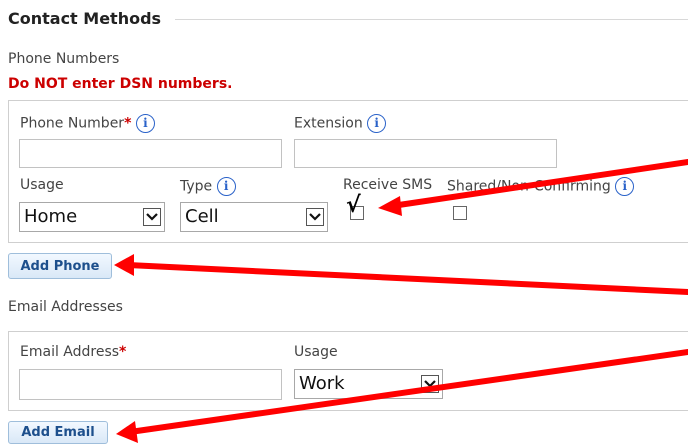 This screenshot has height=444, width=688. What do you see at coordinates (127, 432) in the screenshot?
I see `arrowhead-add-email` at bounding box center [127, 432].